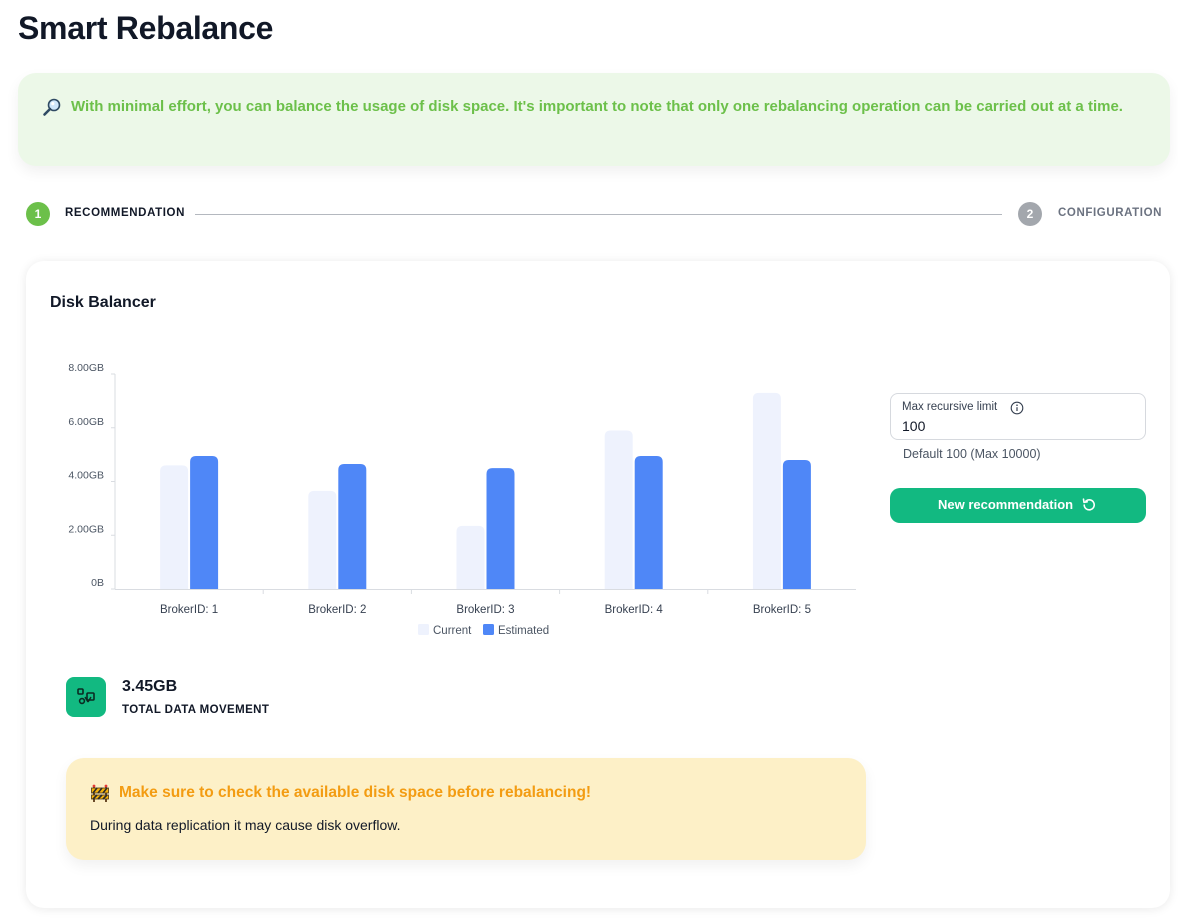  Describe the element at coordinates (1017, 408) in the screenshot. I see `info-icon` at that location.